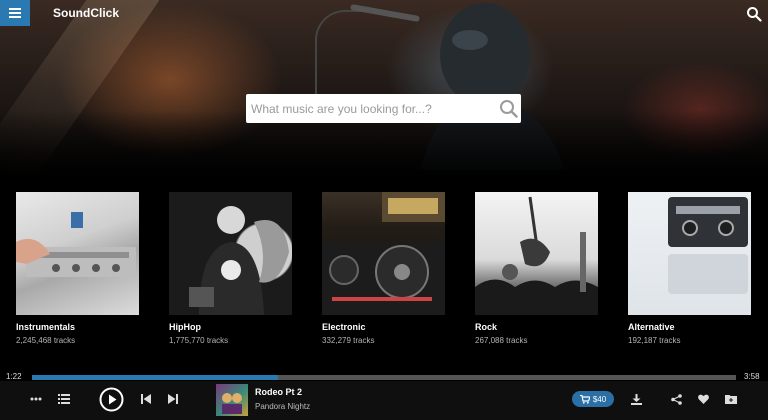 The image size is (768, 420). Describe the element at coordinates (14, 376) in the screenshot. I see `elapsed-time: 1:22` at that location.